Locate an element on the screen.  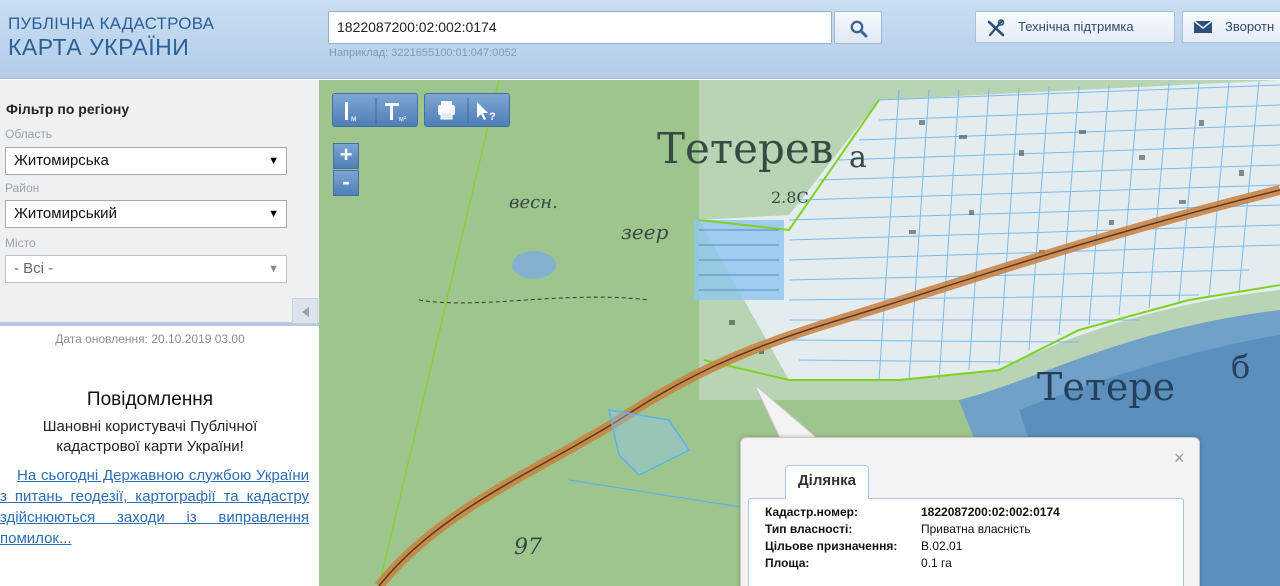
row-key: Кадастр.номер: is located at coordinates (811, 512).